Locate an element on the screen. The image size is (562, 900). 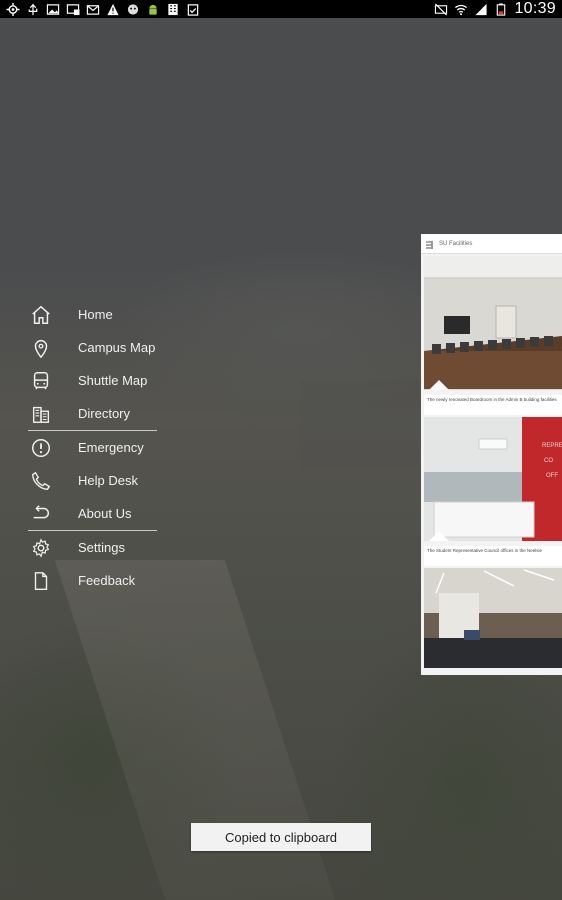
menu-label-settings: Settings is located at coordinates (101, 547).